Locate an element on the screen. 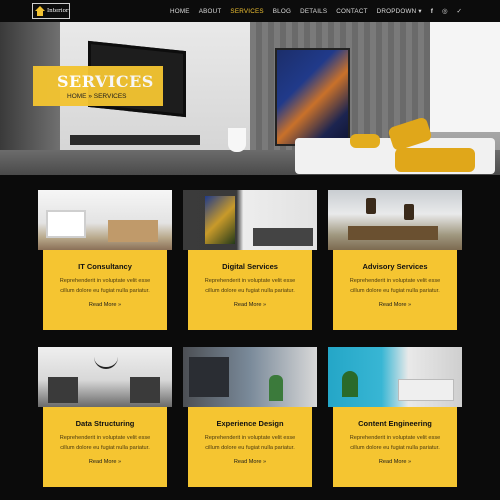  page-title-box: SERVICES HOME » SERVICES is located at coordinates (98, 86).